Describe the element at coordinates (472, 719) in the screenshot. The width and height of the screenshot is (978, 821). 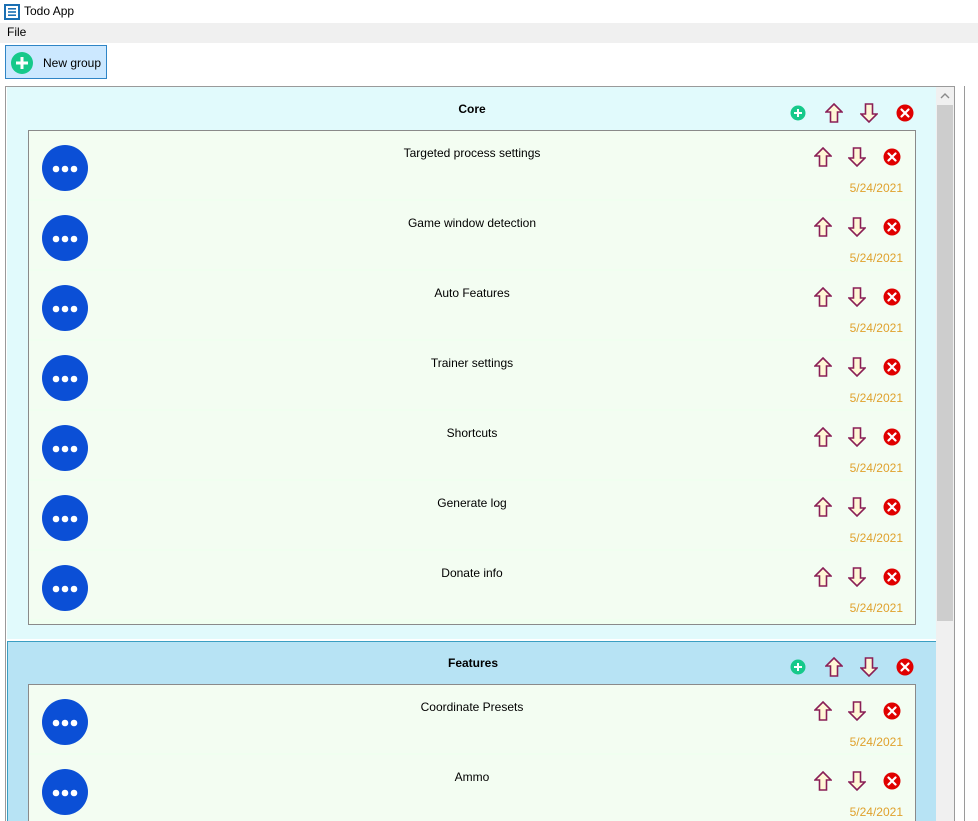
I see `list-item: Coordinate Presets 5/24/2021` at that location.